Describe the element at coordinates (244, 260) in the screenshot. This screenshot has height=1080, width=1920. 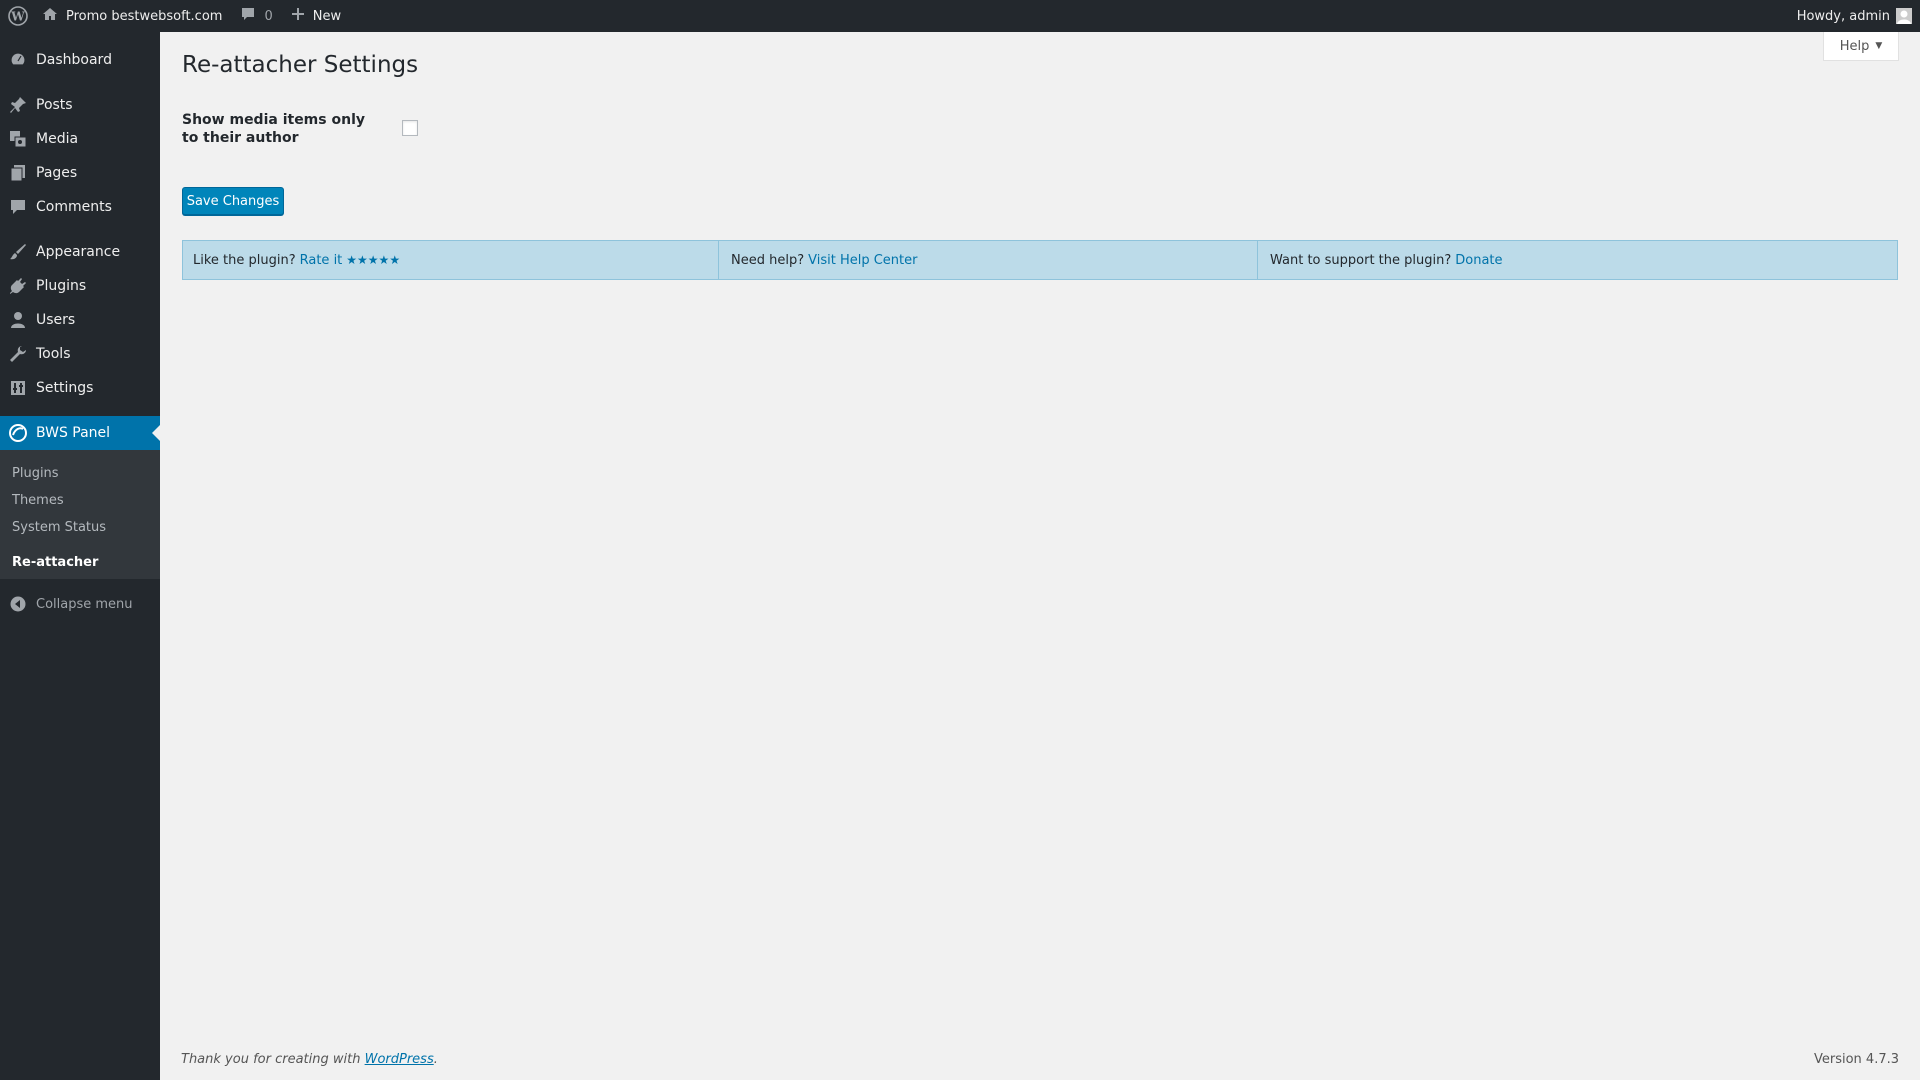
I see `rate-text: Like the plugin?` at that location.